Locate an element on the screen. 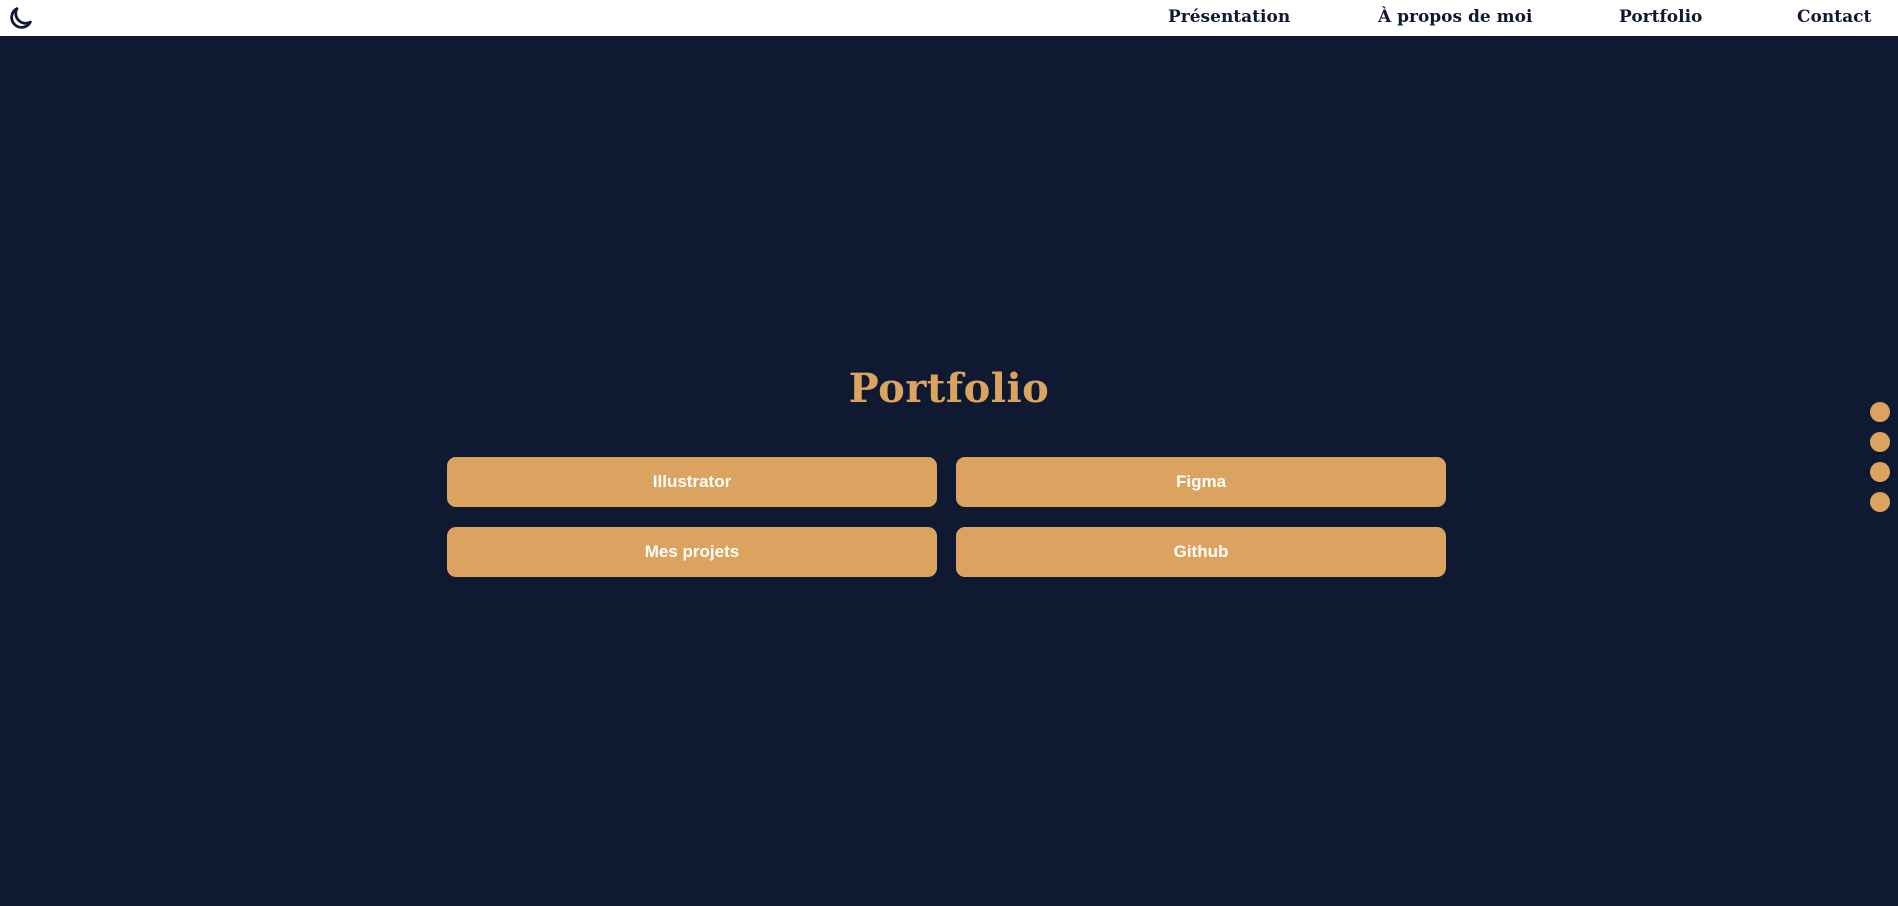  moon-icon is located at coordinates (21, 18).